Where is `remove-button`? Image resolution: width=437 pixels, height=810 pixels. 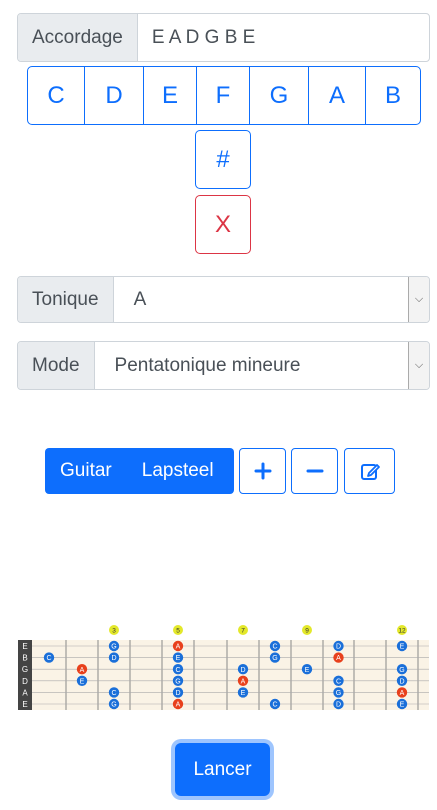
remove-button is located at coordinates (314, 471).